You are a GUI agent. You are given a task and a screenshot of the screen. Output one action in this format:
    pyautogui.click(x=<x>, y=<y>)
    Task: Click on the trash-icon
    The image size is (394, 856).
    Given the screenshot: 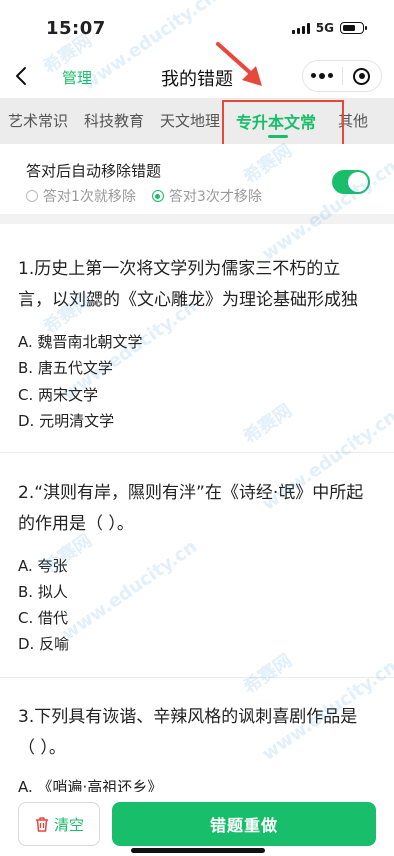 What is the action you would take?
    pyautogui.click(x=41, y=824)
    